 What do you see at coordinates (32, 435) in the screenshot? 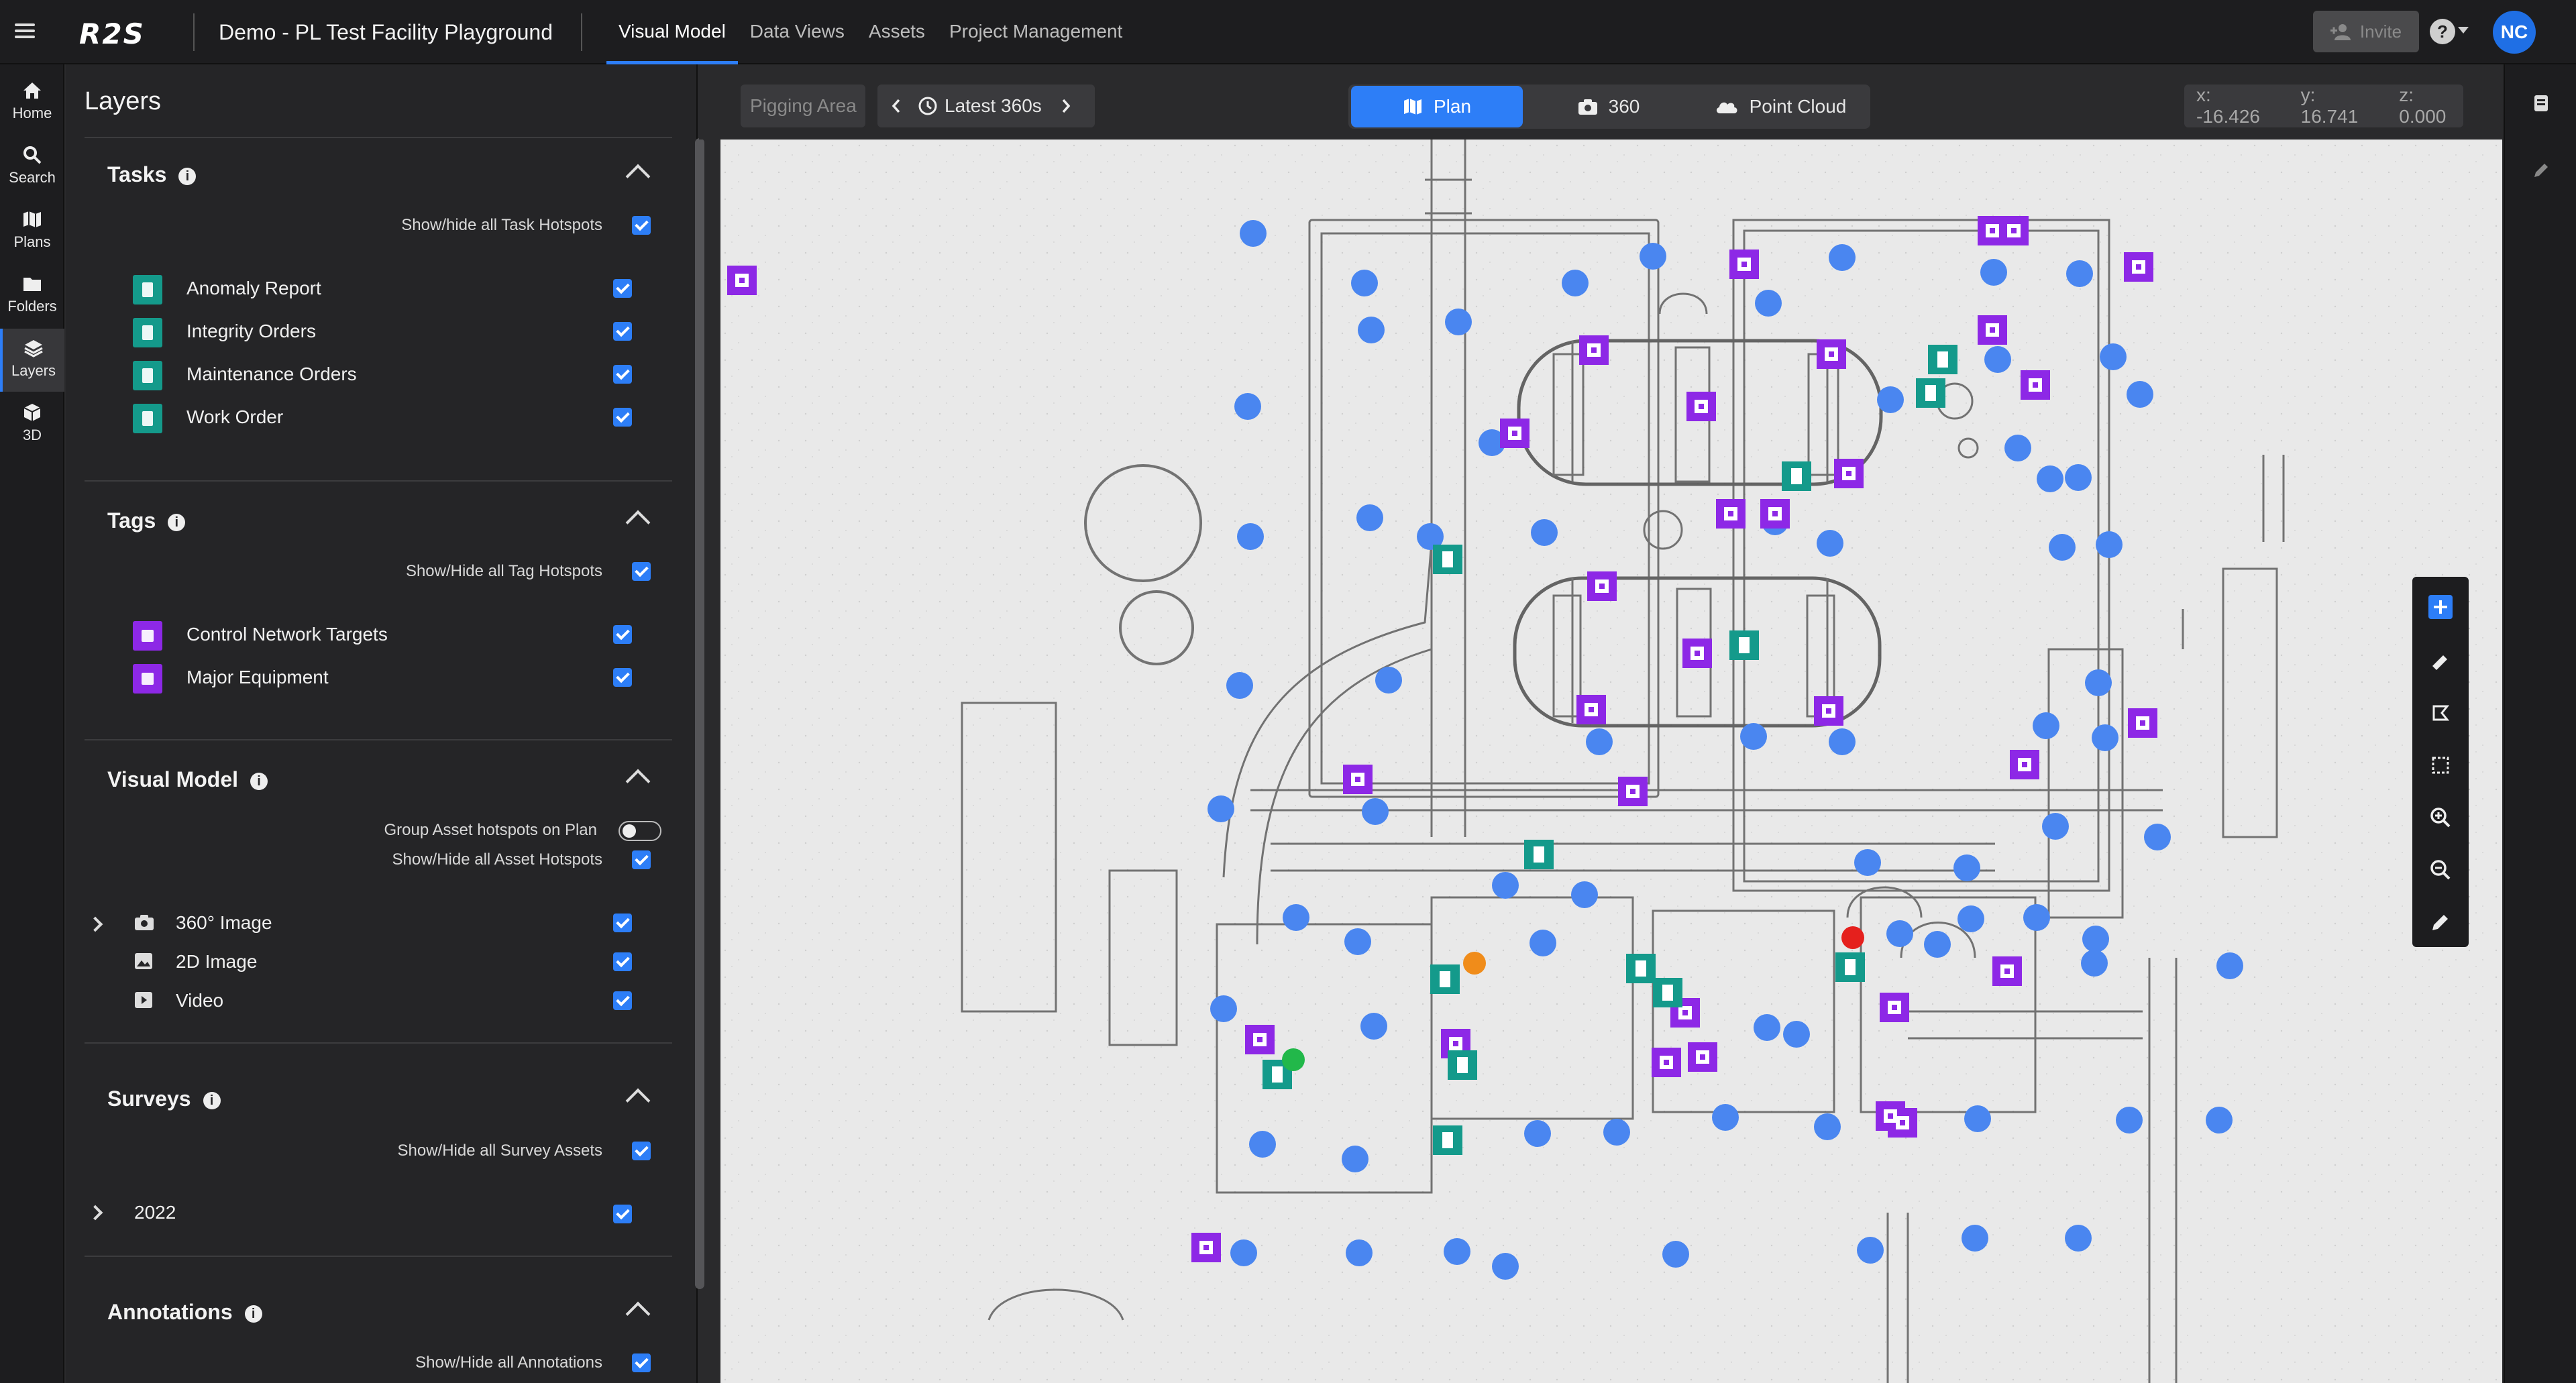
I see `rail-label: 3D` at bounding box center [32, 435].